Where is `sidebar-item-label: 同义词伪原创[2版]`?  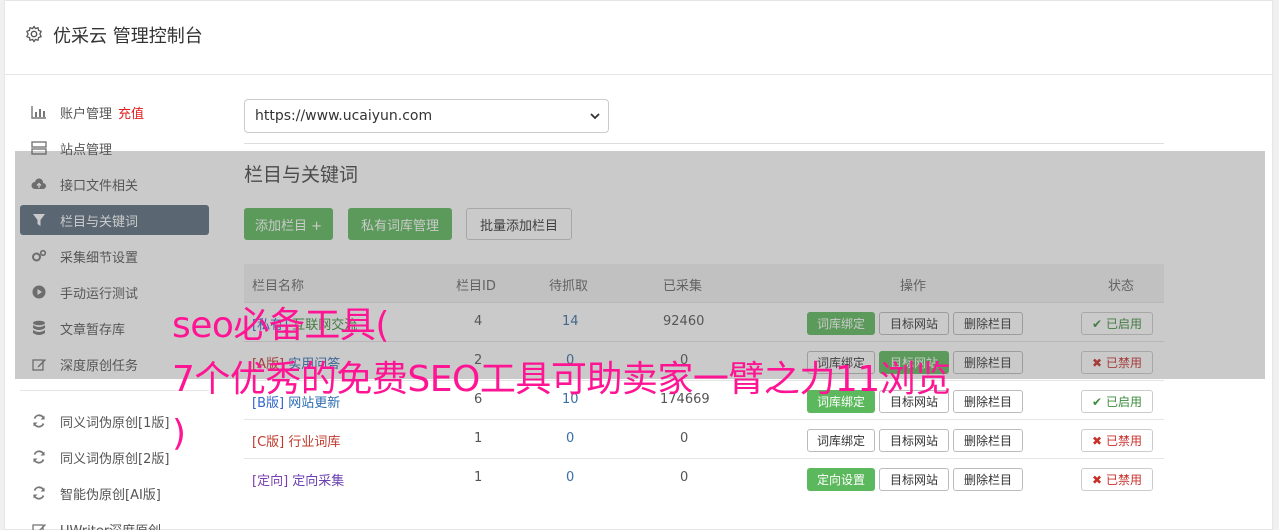 sidebar-item-label: 同义词伪原创[2版] is located at coordinates (115, 459).